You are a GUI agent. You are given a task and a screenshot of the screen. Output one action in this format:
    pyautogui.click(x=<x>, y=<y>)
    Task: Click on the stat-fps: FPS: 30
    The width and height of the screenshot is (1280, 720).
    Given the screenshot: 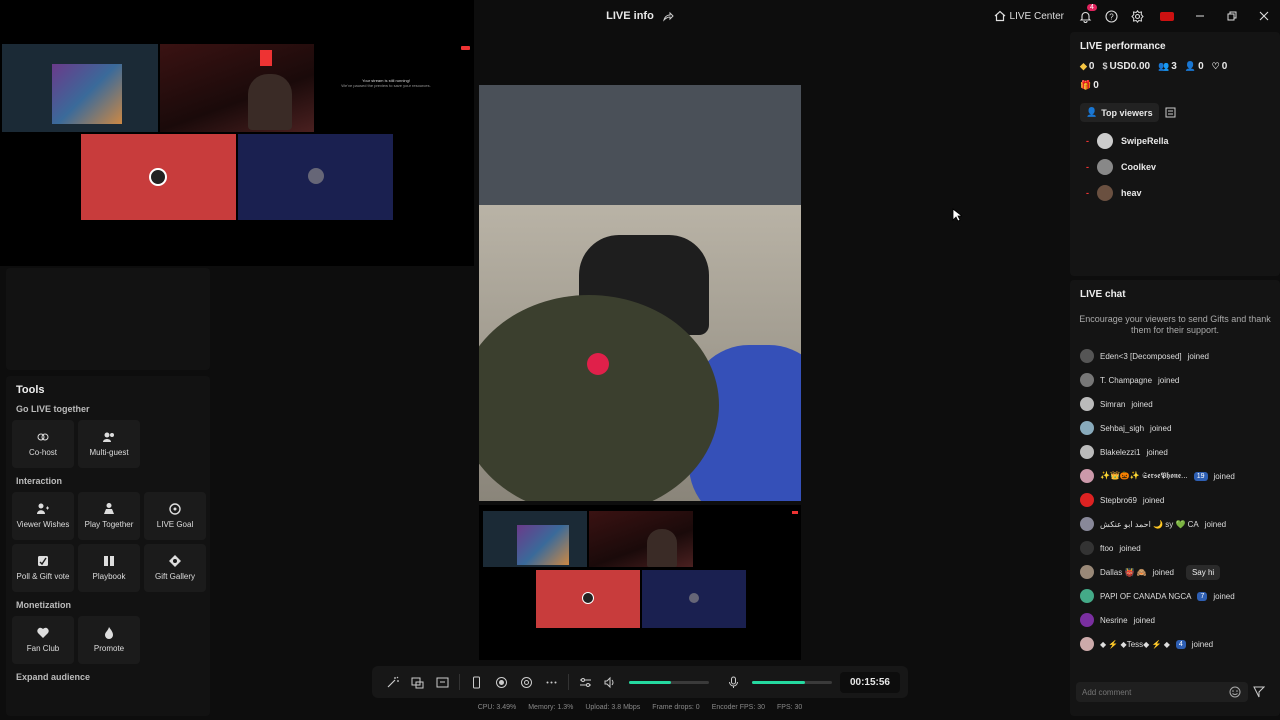 What is the action you would take?
    pyautogui.click(x=790, y=707)
    